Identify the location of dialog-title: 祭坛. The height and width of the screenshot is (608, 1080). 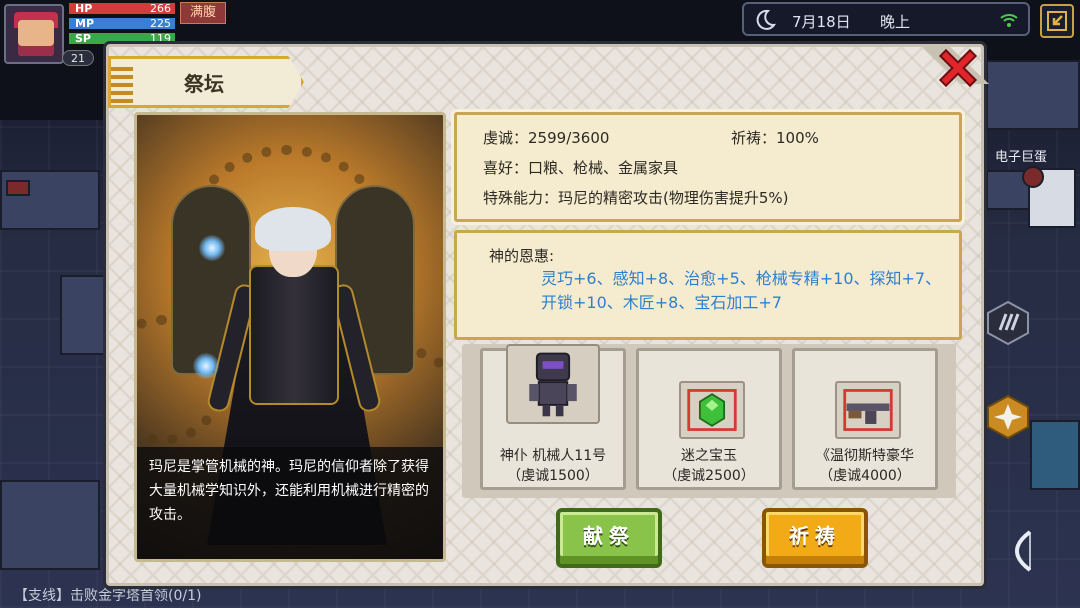
(204, 84).